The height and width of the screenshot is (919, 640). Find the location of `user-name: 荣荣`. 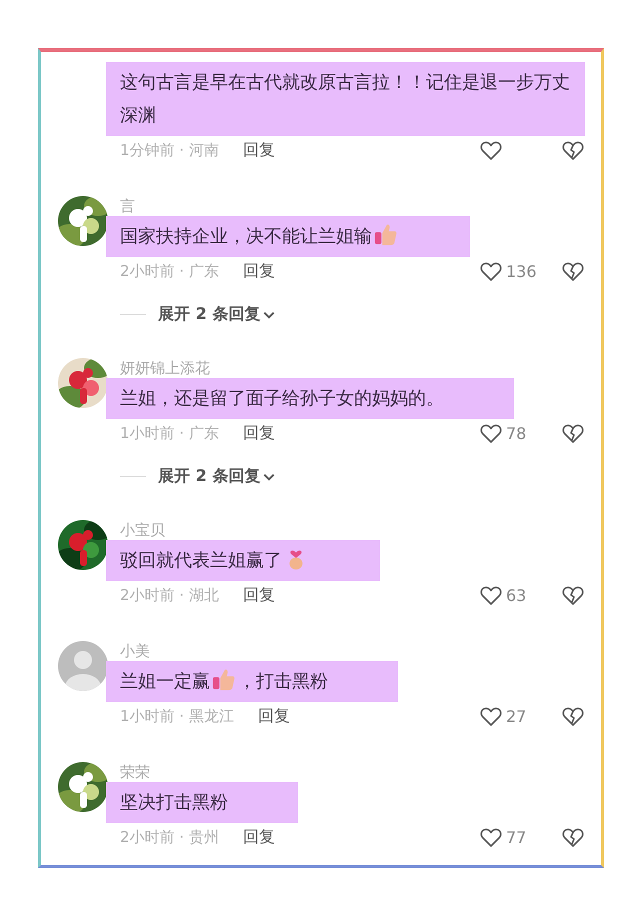

user-name: 荣荣 is located at coordinates (352, 772).